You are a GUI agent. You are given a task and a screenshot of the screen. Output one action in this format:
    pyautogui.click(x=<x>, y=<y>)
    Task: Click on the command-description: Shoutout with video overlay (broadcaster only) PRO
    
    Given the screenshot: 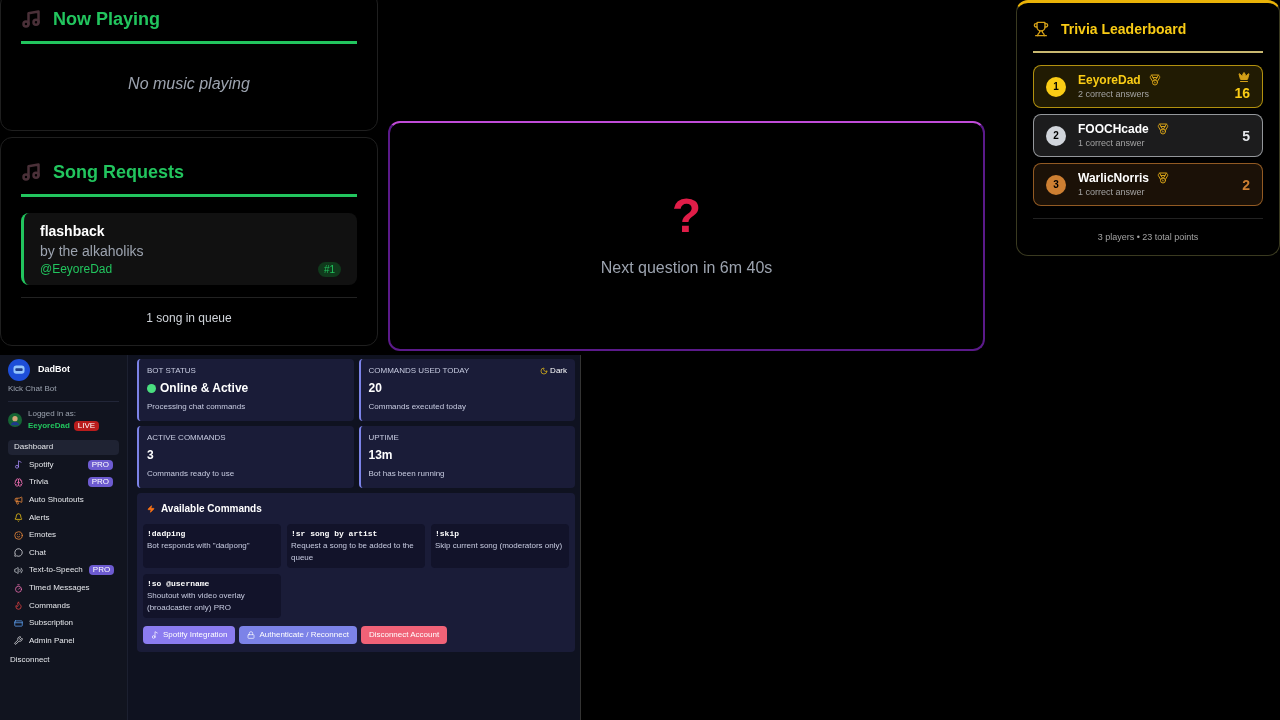 What is the action you would take?
    pyautogui.click(x=196, y=602)
    